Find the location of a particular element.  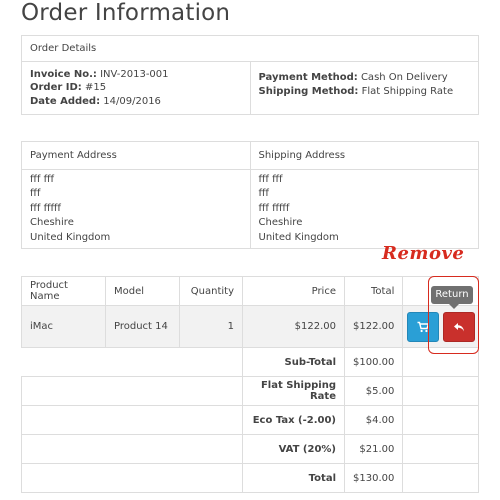

total-value: $5.00 is located at coordinates (373, 391).